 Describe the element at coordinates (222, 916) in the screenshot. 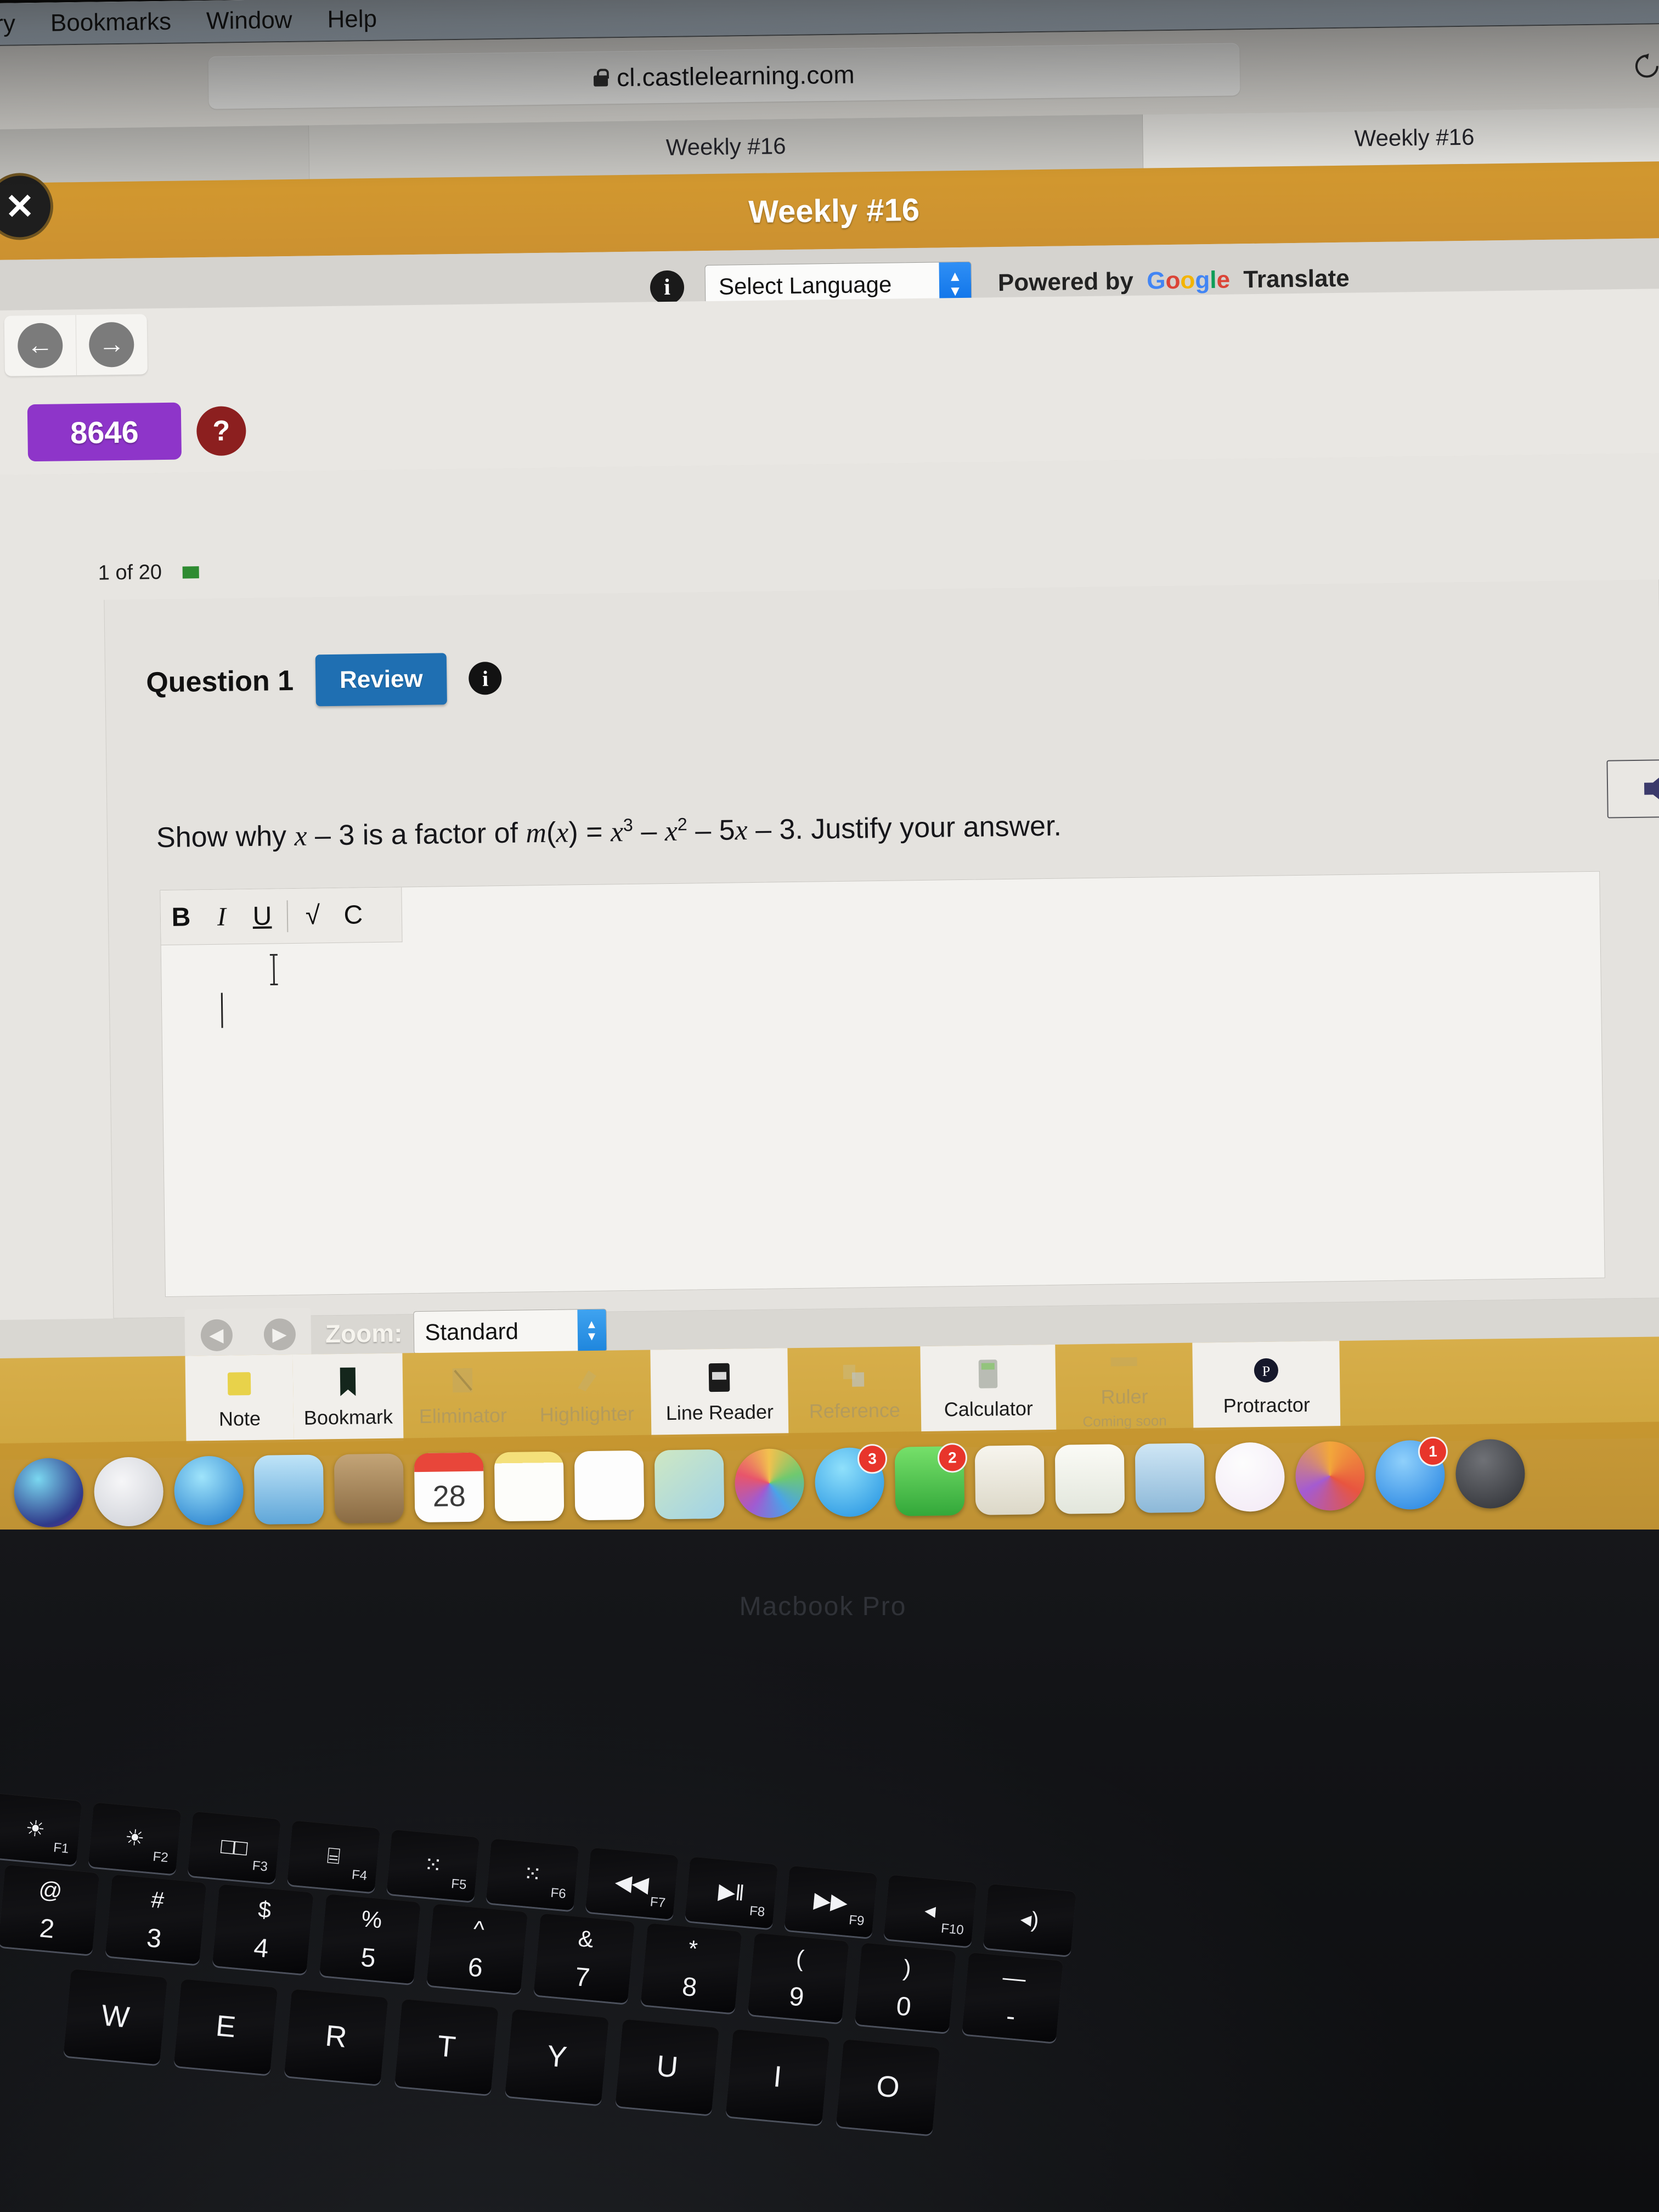

I see `italic-button: I` at that location.